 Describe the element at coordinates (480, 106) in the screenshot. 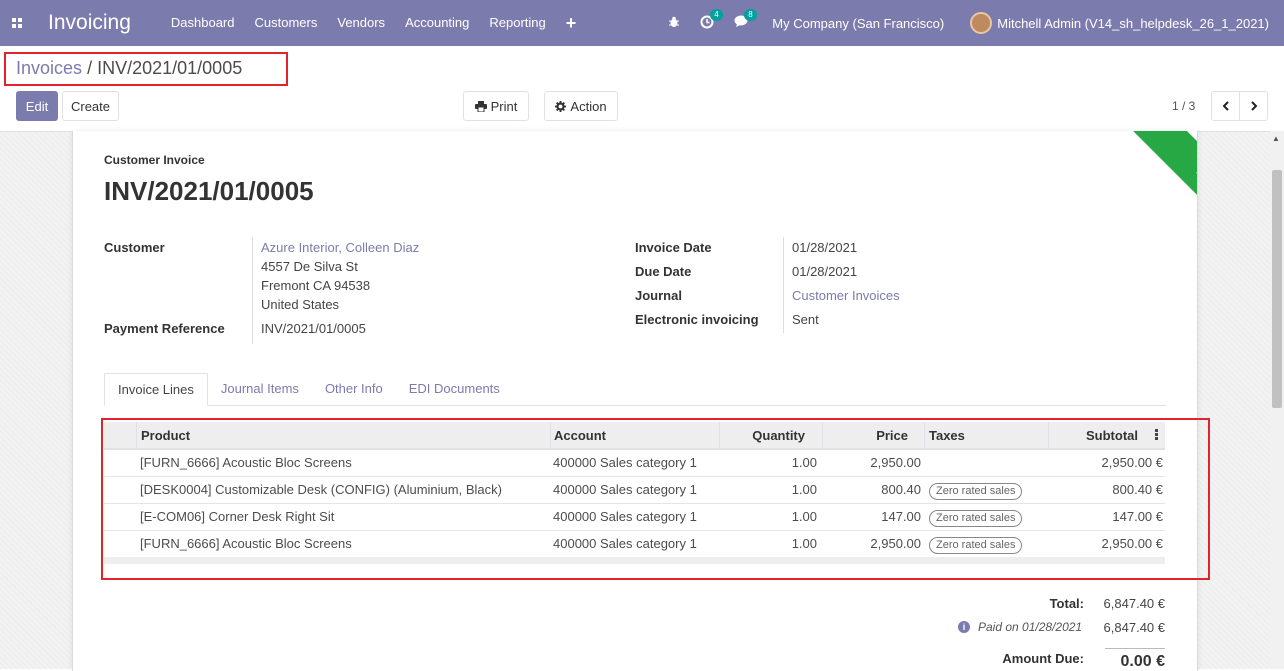

I see `print-icon` at that location.